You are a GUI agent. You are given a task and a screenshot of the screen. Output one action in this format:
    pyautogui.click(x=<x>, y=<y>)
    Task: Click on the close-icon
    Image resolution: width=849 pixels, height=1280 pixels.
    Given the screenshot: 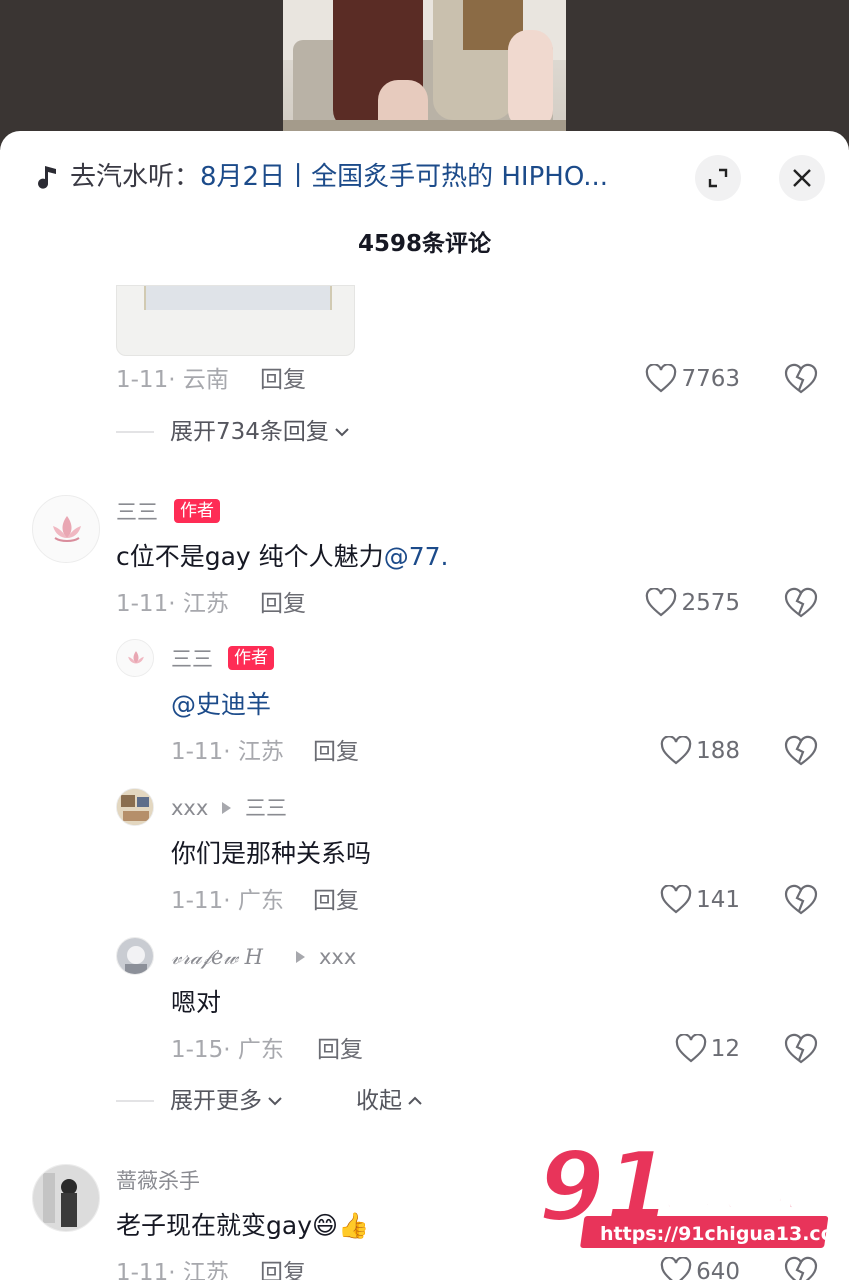 What is the action you would take?
    pyautogui.click(x=802, y=178)
    